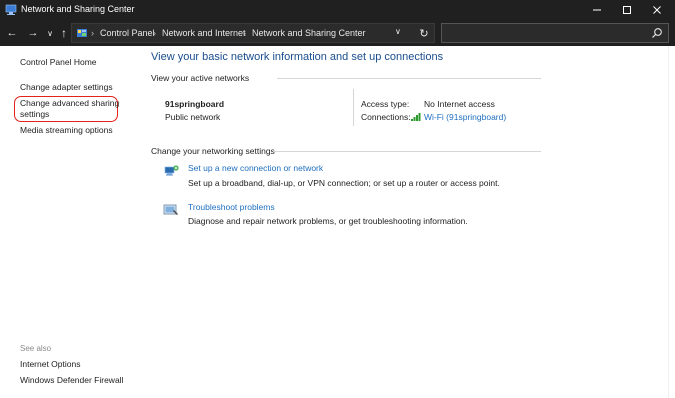  Describe the element at coordinates (555, 33) in the screenshot. I see `search-input` at that location.